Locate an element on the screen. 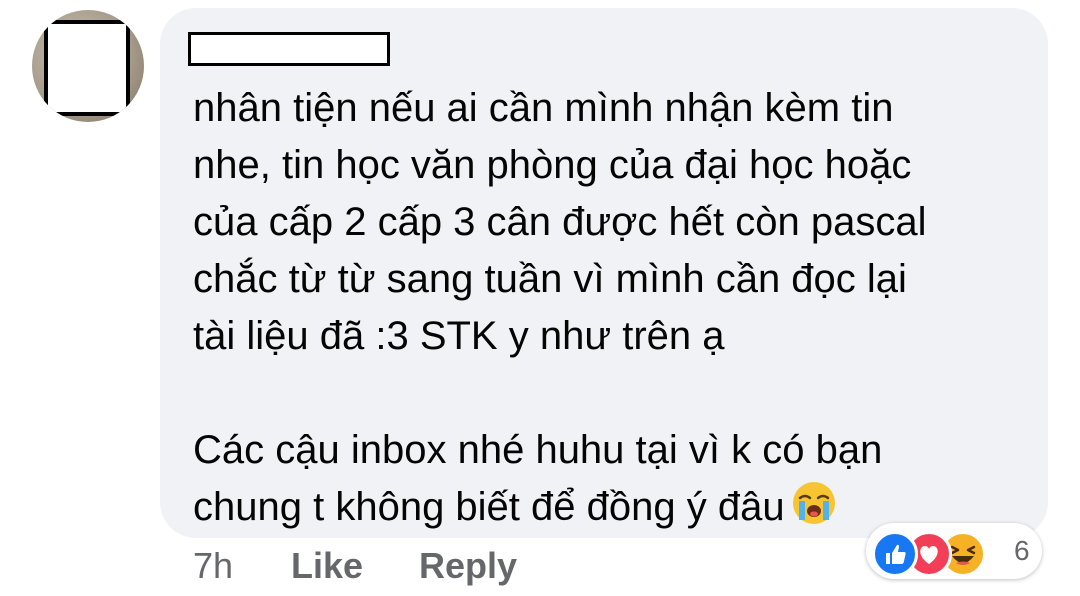 The height and width of the screenshot is (596, 1080). comment-line: nhân tiện nếu ai cần mình nhận kèm tin is located at coordinates (543, 108).